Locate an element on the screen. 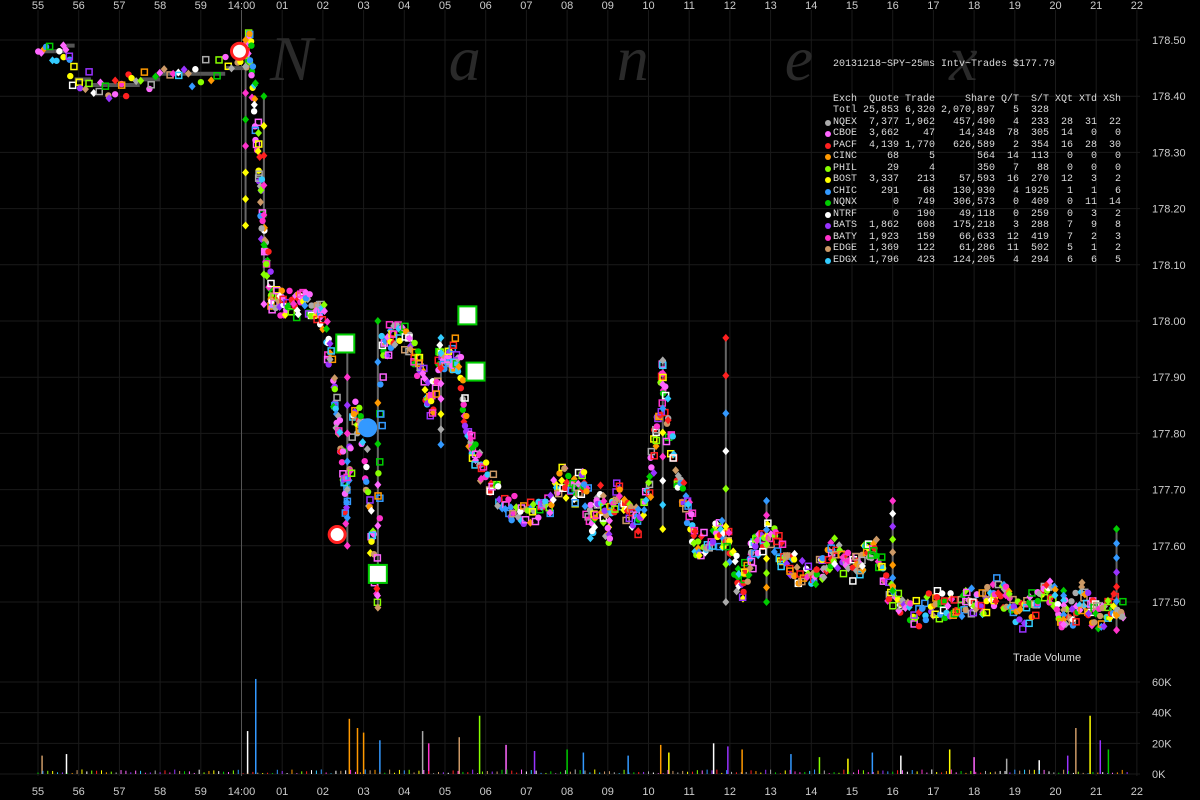 The image size is (1200, 800). x-tick-label-bottom: 09 is located at coordinates (608, 792).